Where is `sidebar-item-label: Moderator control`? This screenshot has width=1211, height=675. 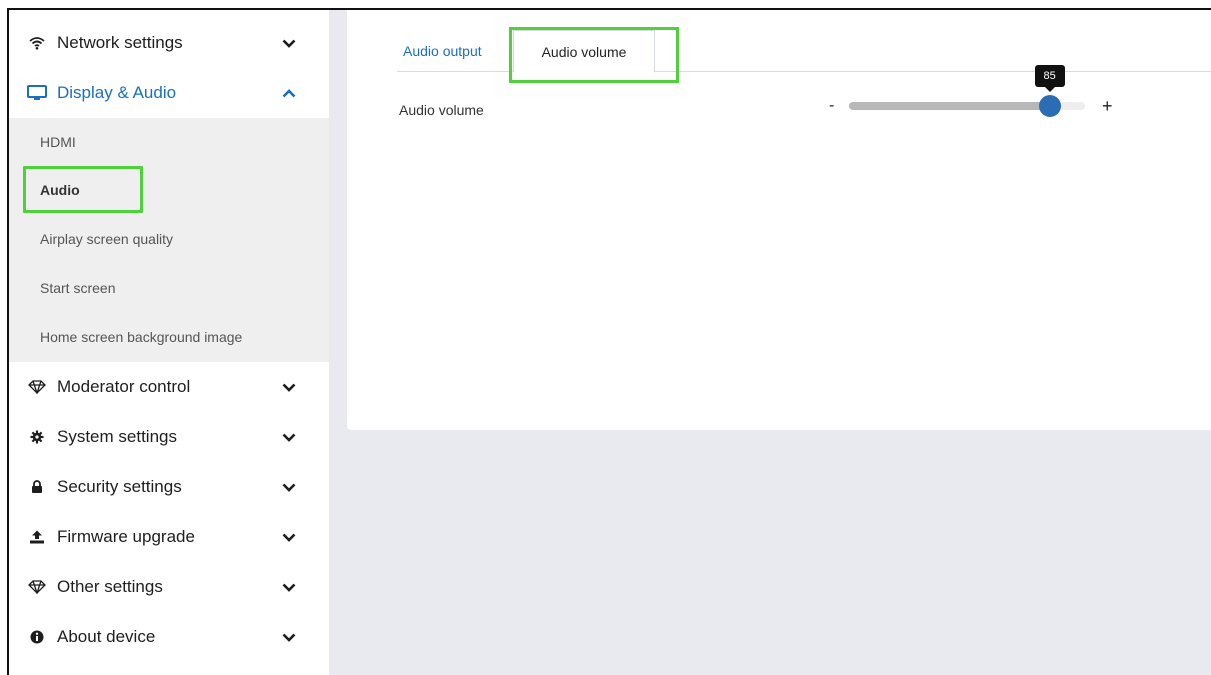 sidebar-item-label: Moderator control is located at coordinates (124, 386).